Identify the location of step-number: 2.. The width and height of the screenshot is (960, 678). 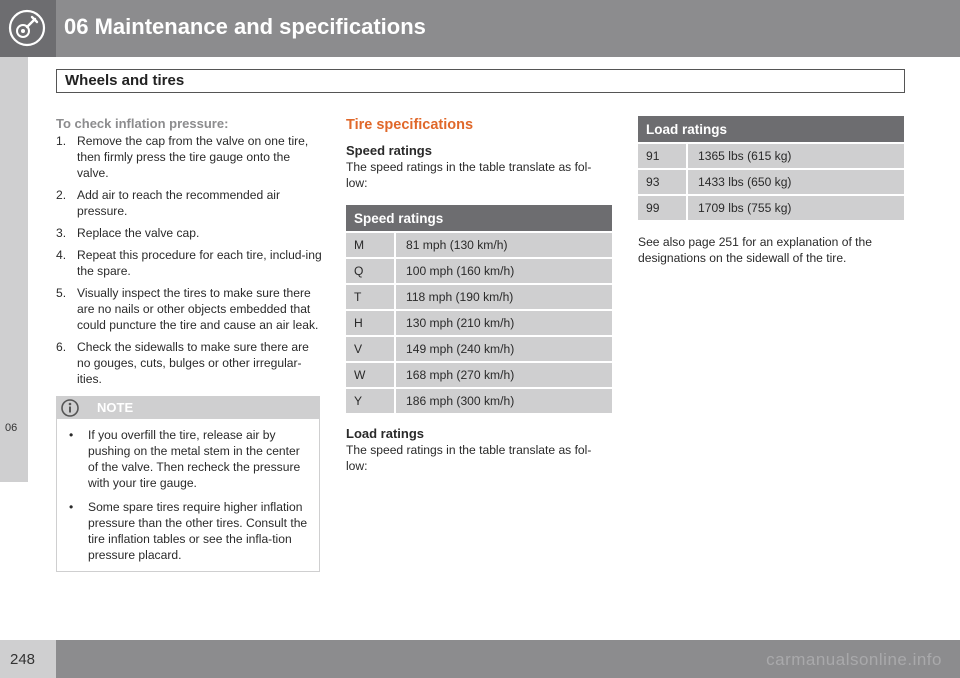
(61, 195).